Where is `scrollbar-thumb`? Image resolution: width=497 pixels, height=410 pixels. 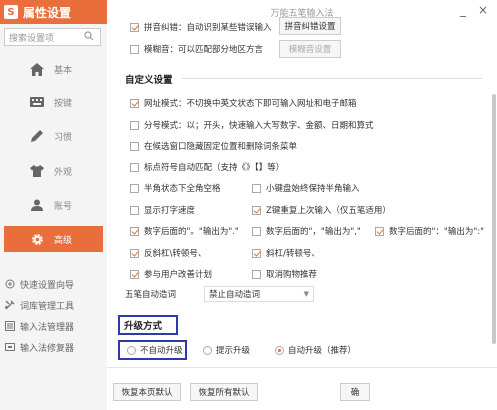 scrollbar-thumb is located at coordinates (494, 219).